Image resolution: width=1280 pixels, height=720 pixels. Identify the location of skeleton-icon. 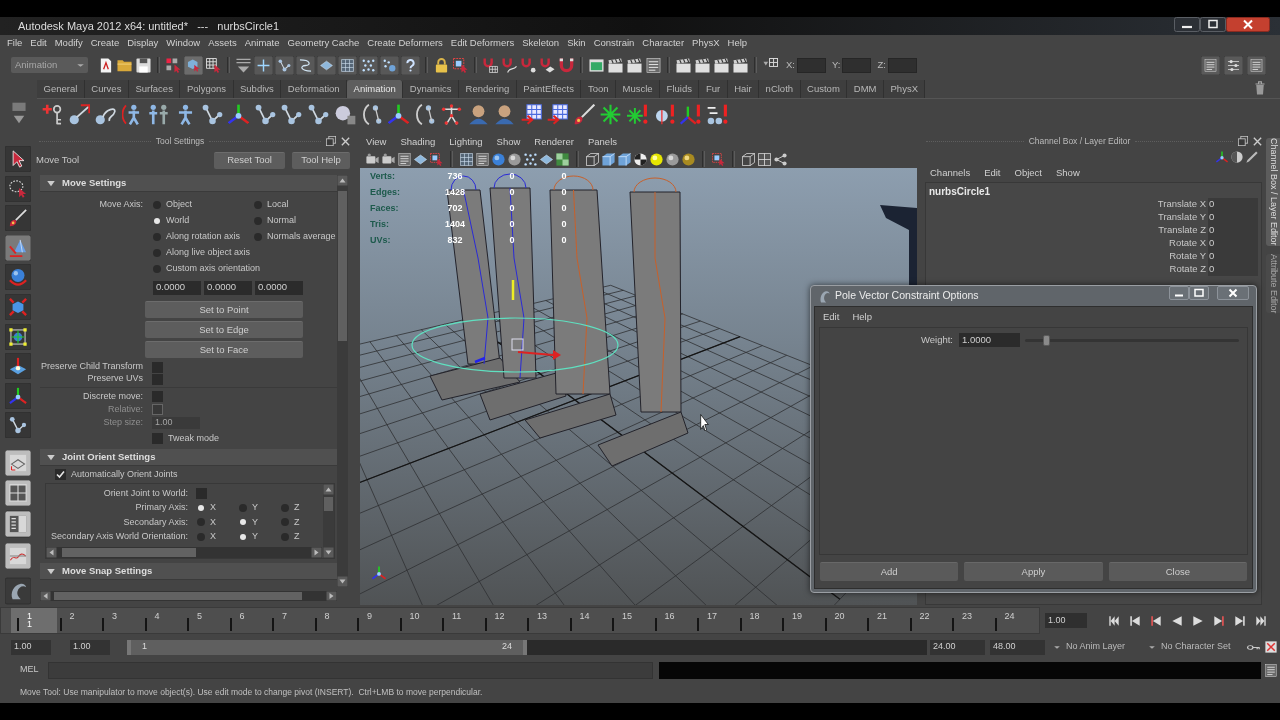
(451, 114).